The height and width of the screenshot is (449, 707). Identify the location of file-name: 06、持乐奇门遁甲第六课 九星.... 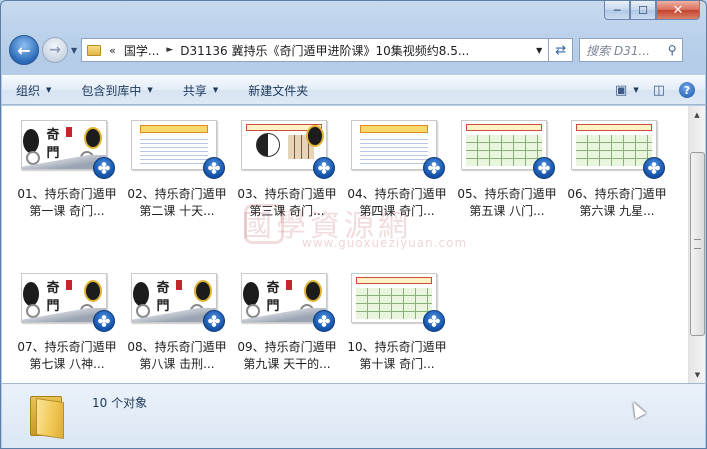
(617, 203).